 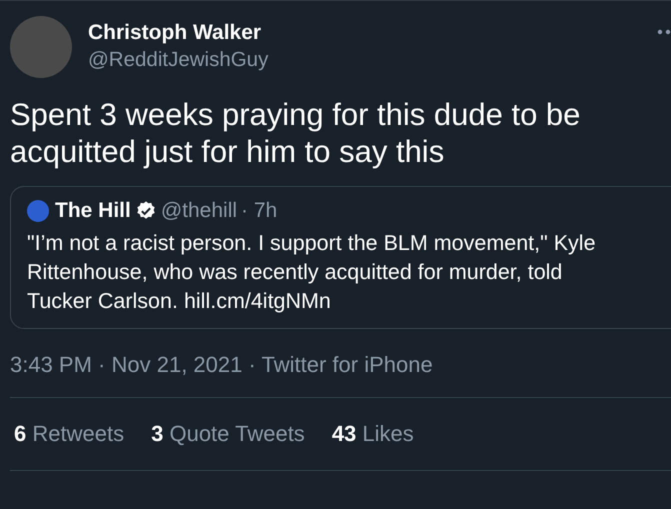 What do you see at coordinates (312, 272) in the screenshot?
I see `quoted-tweet-text: "I’m not a racist person. I support the BLM movement," Kyle Rittenhouse, who was recently acquitted for murder, told Tucker Carlson. hill.cm/4itgNMn` at bounding box center [312, 272].